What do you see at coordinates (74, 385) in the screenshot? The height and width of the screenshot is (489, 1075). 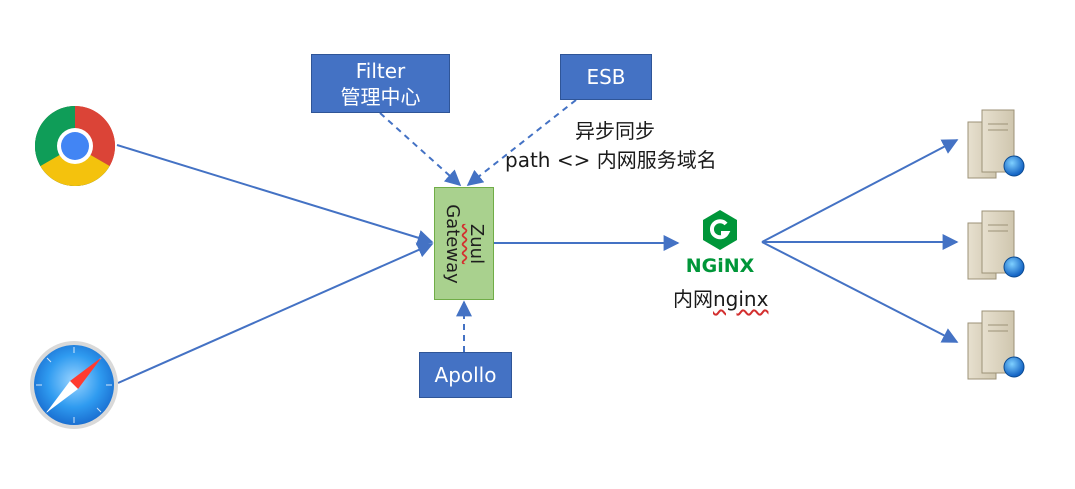 I see `safari-browser-icon` at bounding box center [74, 385].